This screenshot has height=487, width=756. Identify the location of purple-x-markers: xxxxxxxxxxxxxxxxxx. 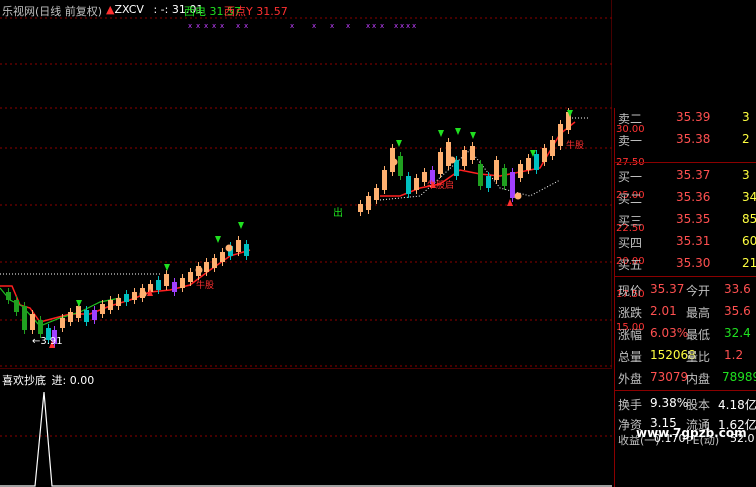
(302, 26).